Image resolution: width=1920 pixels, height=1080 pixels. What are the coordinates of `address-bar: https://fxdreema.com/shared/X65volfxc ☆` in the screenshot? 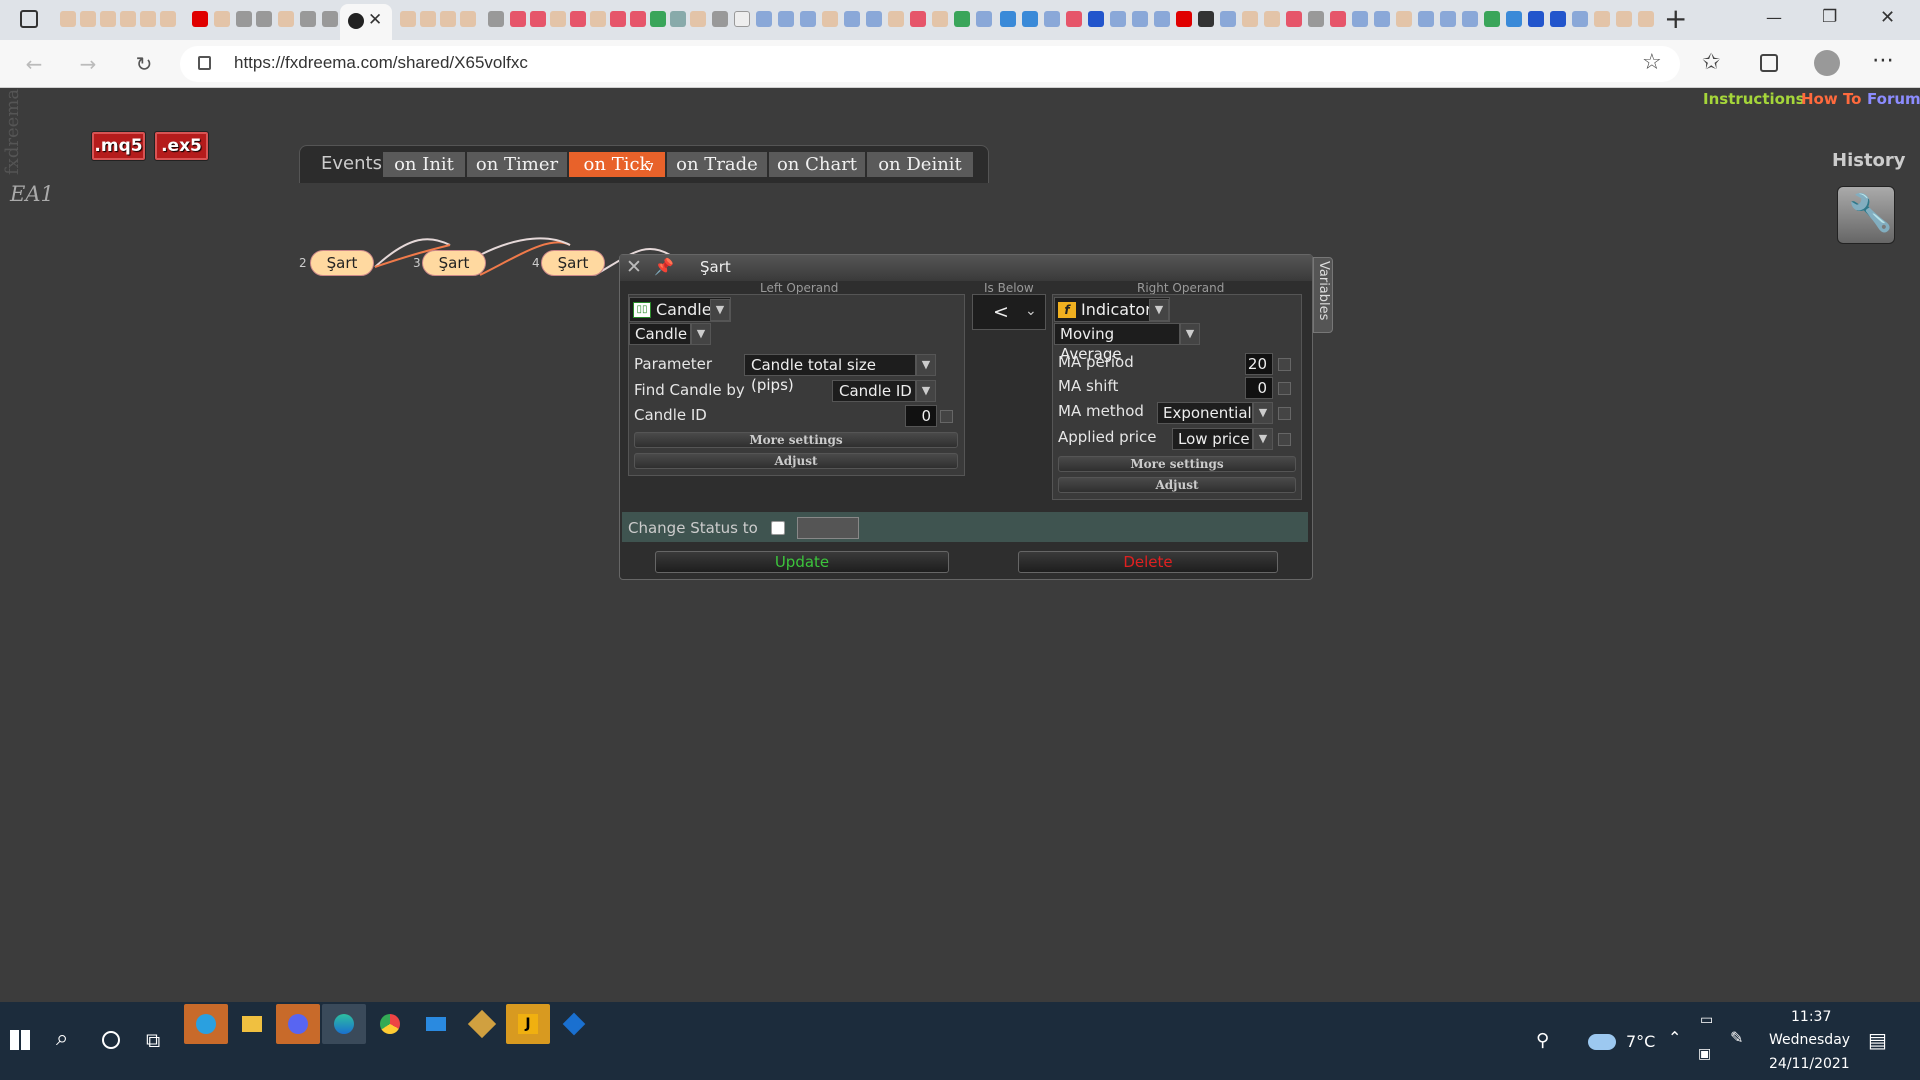 It's located at (930, 64).